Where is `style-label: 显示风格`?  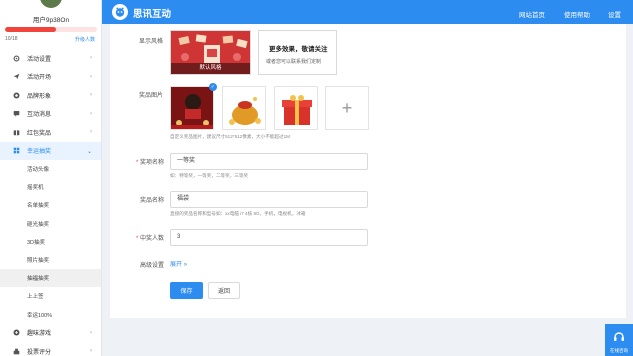 style-label: 显示风格 is located at coordinates (150, 42).